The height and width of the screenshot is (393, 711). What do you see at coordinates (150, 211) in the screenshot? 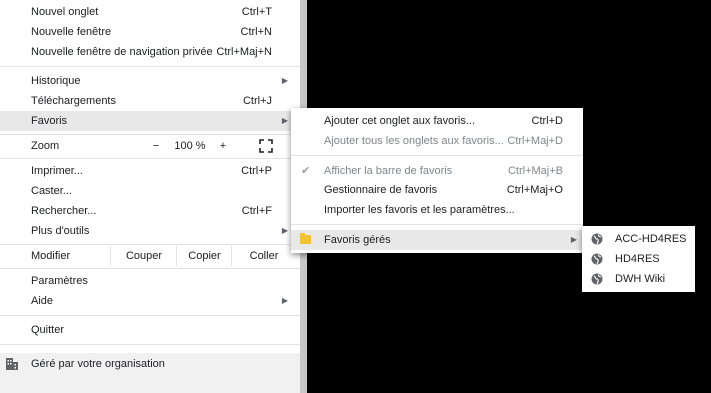
I see `menu-item-find: Rechercher... Ctrl+F` at bounding box center [150, 211].